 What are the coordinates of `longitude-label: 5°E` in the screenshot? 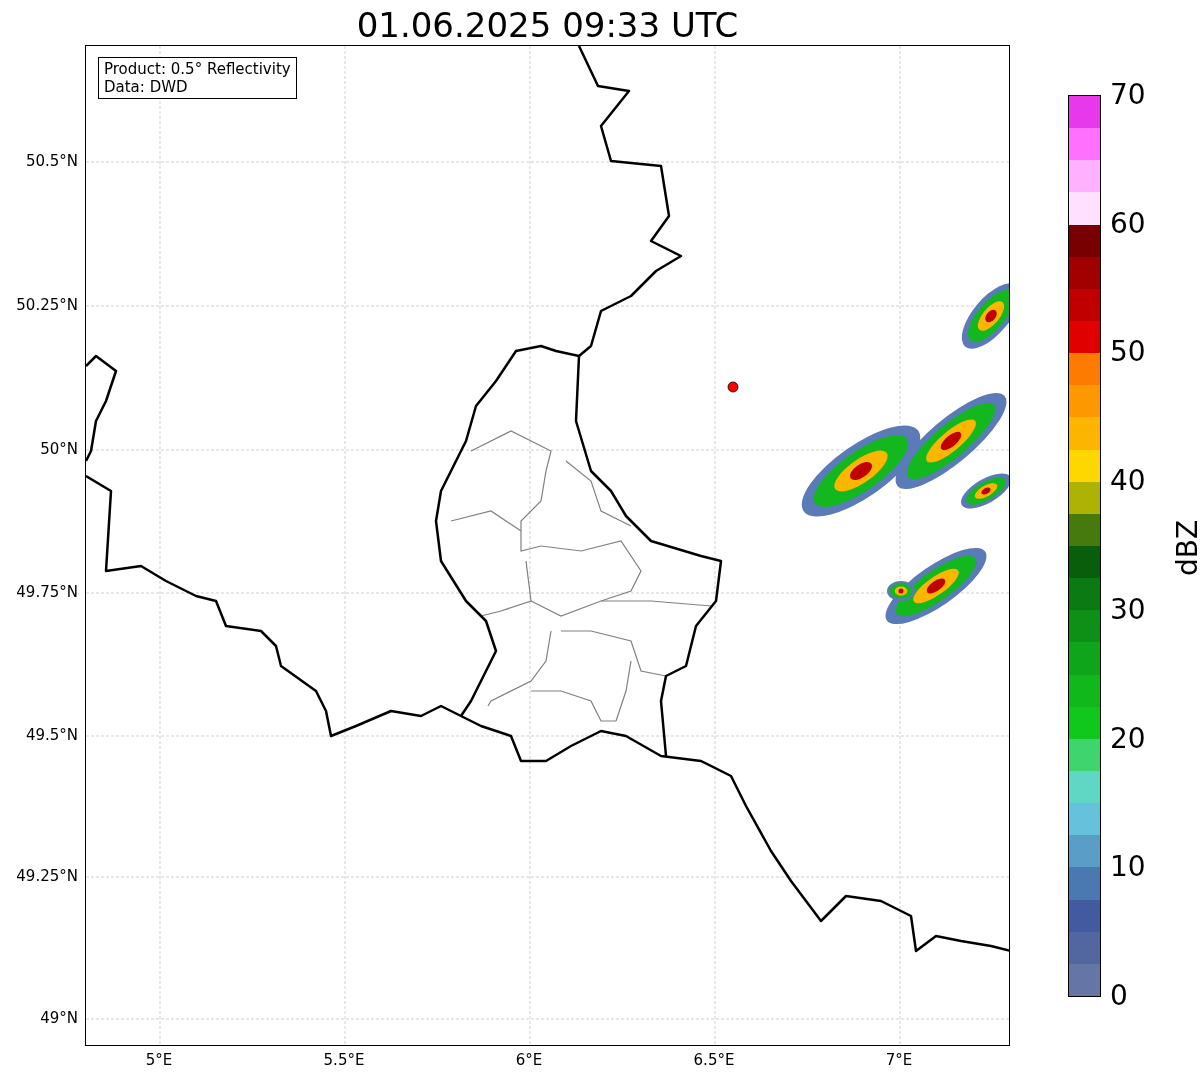 It's located at (159, 1060).